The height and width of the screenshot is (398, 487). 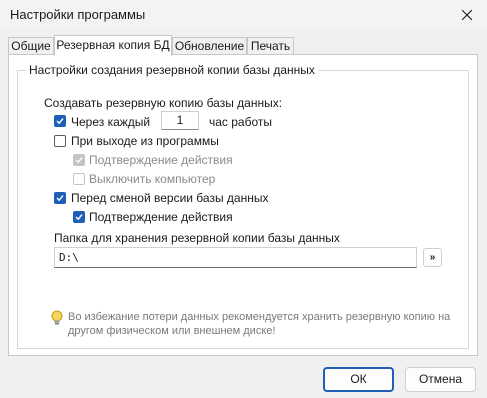 What do you see at coordinates (78, 14) in the screenshot?
I see `window-title: Настройки программы` at bounding box center [78, 14].